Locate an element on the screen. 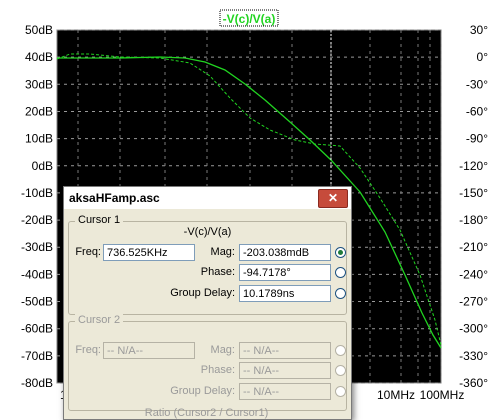 The height and width of the screenshot is (420, 499). right-tick-label: -210° is located at coordinates (473, 247).